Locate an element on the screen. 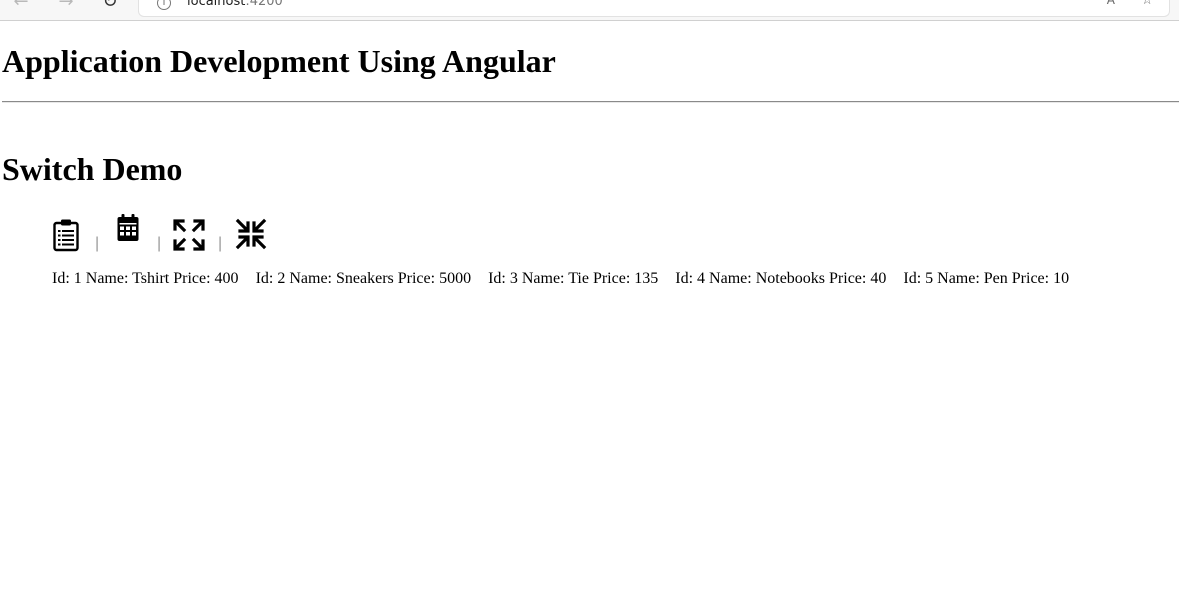  list-item: Id: 5 Name: Pen Price: 10 is located at coordinates (986, 278).